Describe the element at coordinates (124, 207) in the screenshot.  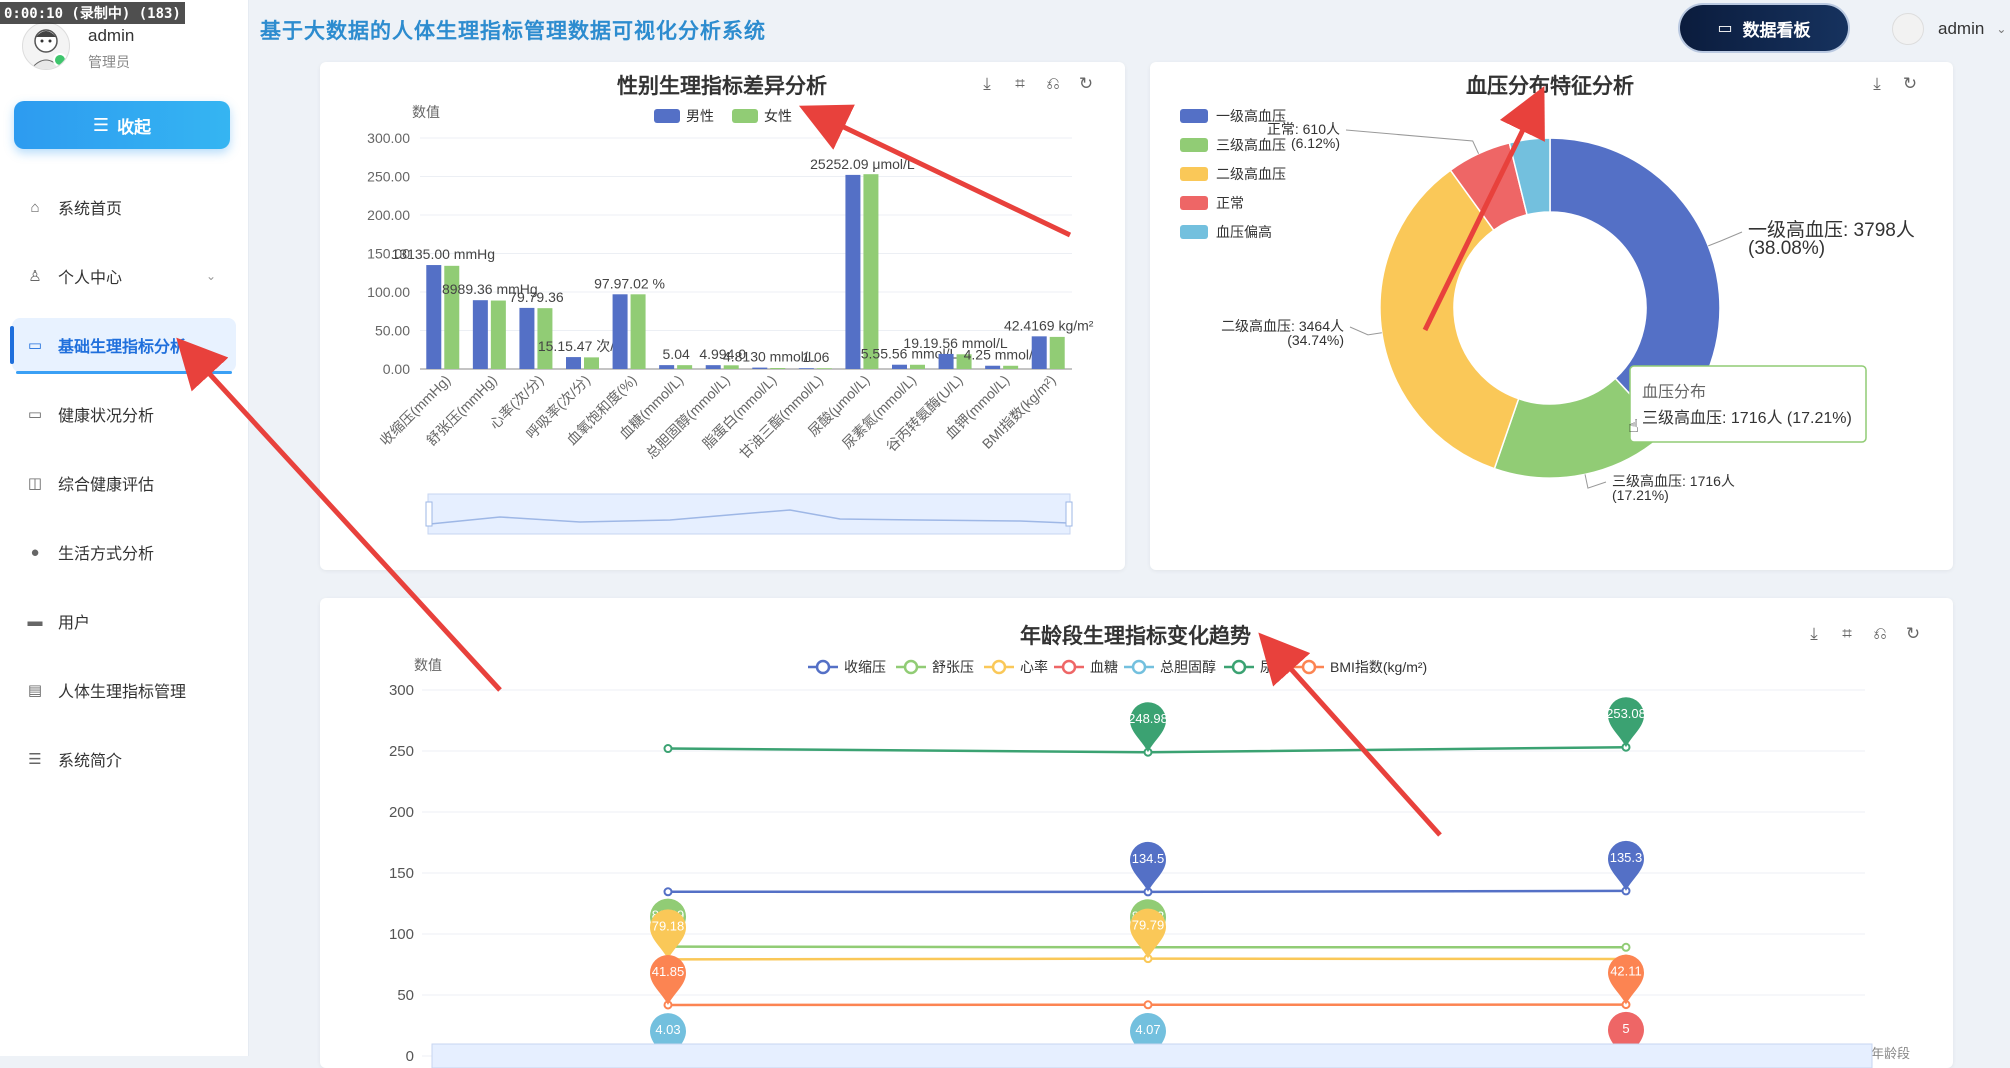
I see `sidebar-item-home: ⌂ 系统首页` at that location.